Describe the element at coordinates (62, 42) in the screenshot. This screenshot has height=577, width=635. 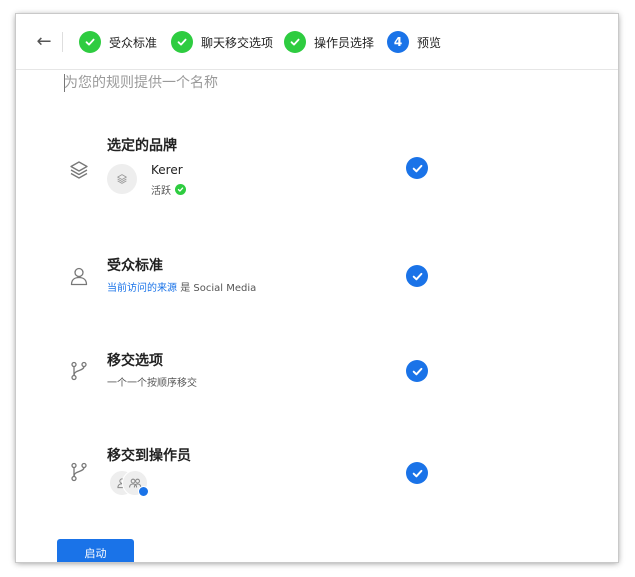
I see `header-divider` at that location.